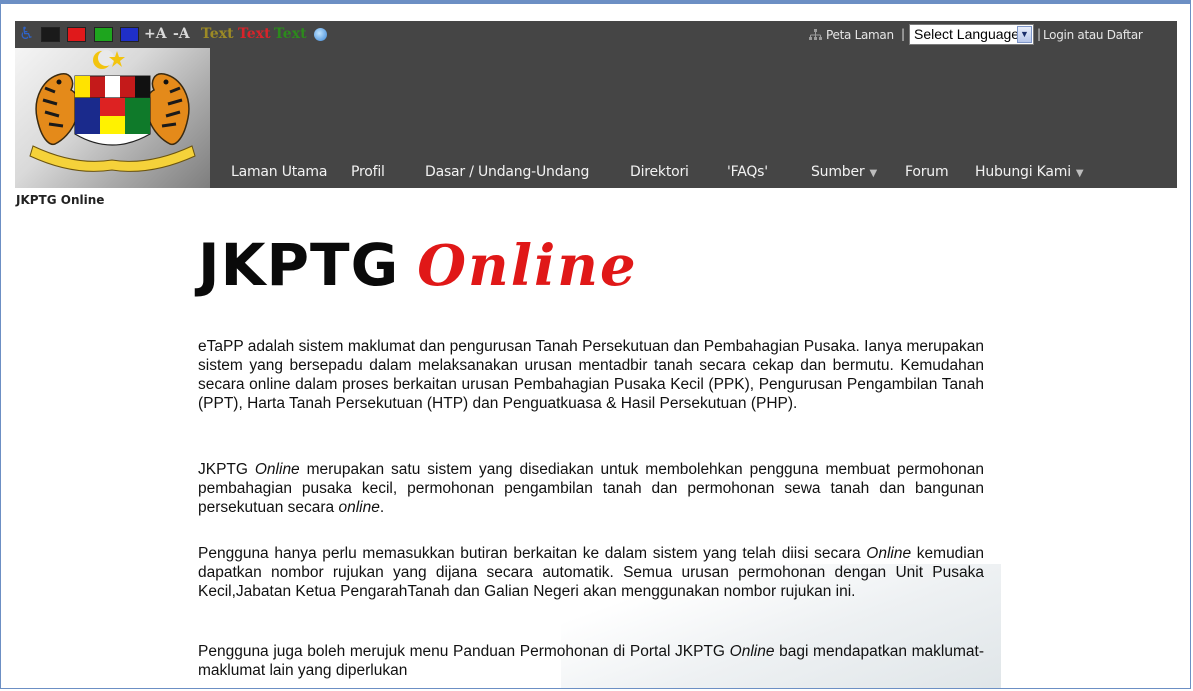  I want to click on nav-item-label: 'FAQs', so click(747, 172).